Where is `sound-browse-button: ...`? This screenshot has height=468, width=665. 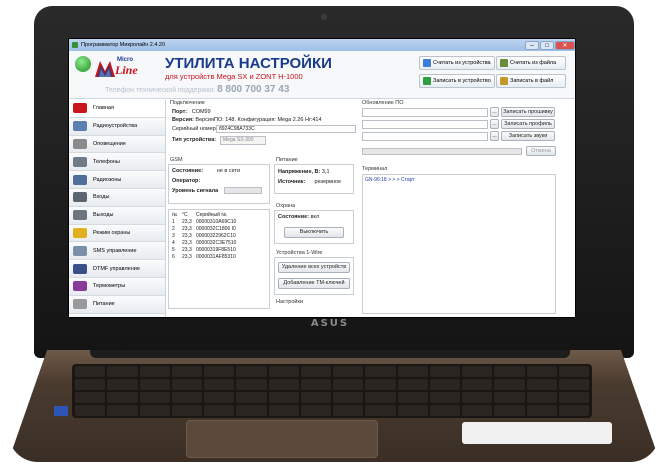 sound-browse-button: ... is located at coordinates (494, 136).